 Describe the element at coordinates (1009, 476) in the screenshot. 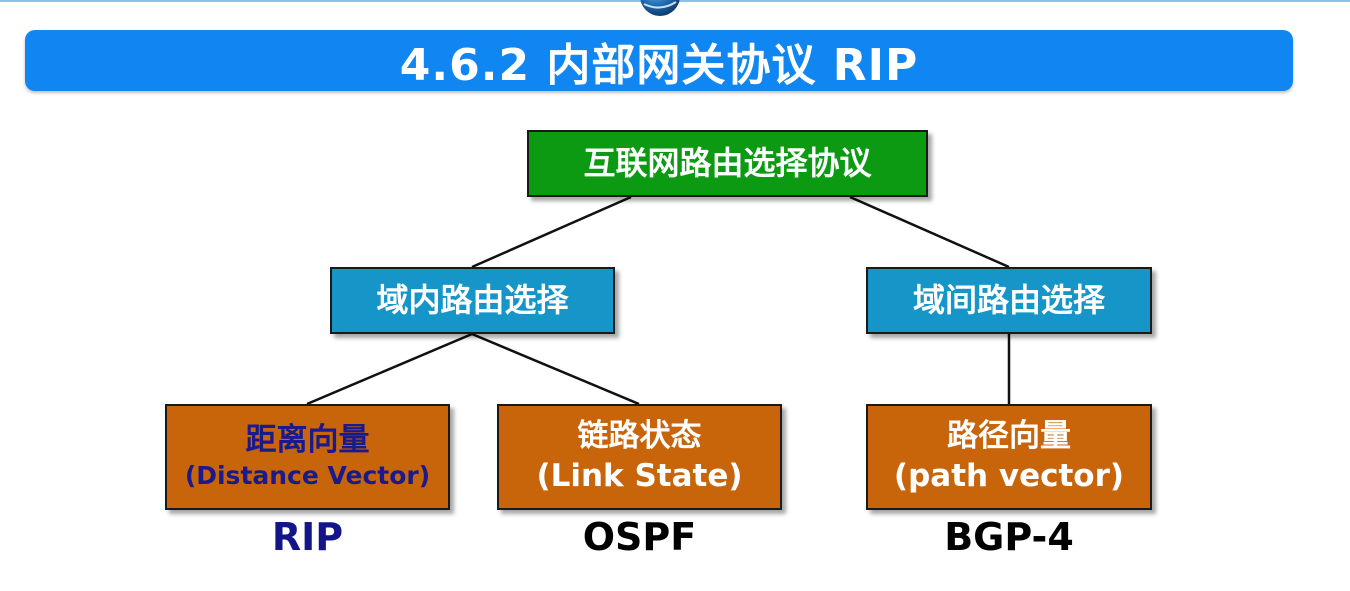

I see `node-pv-subtitle: (path vector)` at that location.